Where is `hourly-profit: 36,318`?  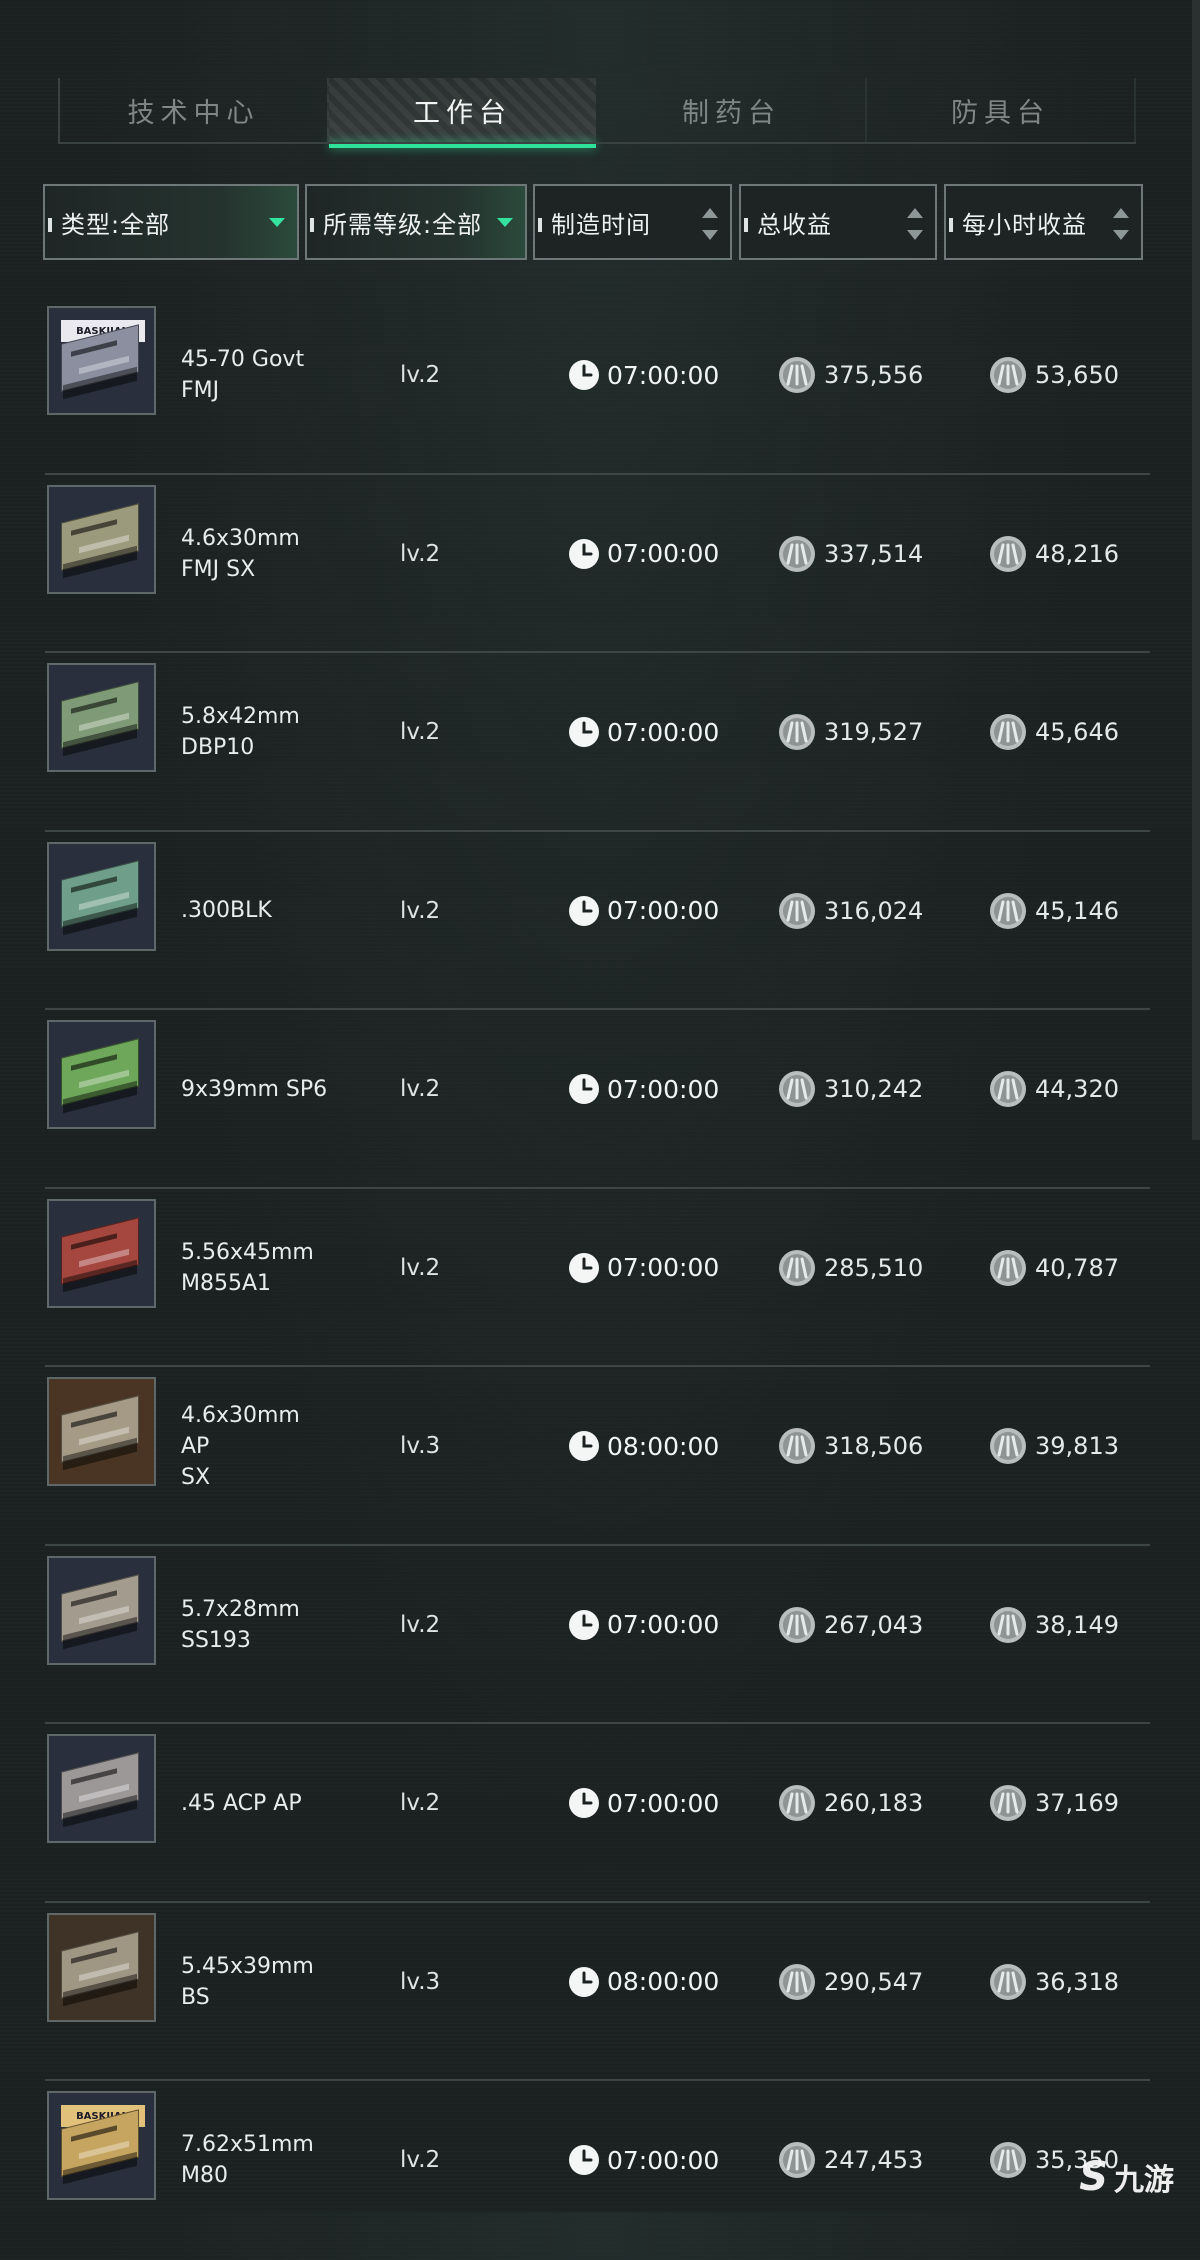 hourly-profit: 36,318 is located at coordinates (1054, 1982).